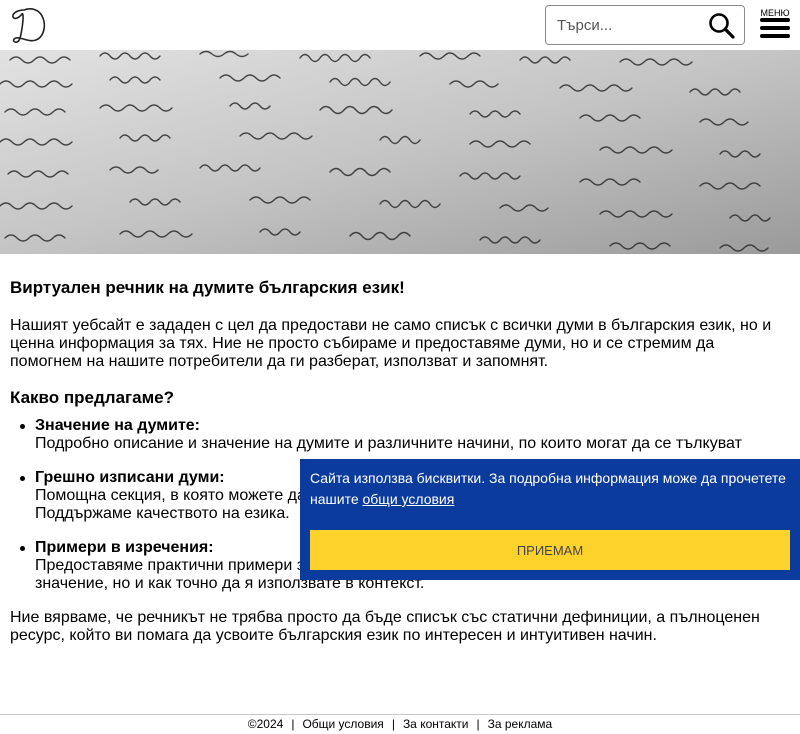  What do you see at coordinates (92, 397) in the screenshot?
I see `section-title: Какво предлагаме?` at bounding box center [92, 397].